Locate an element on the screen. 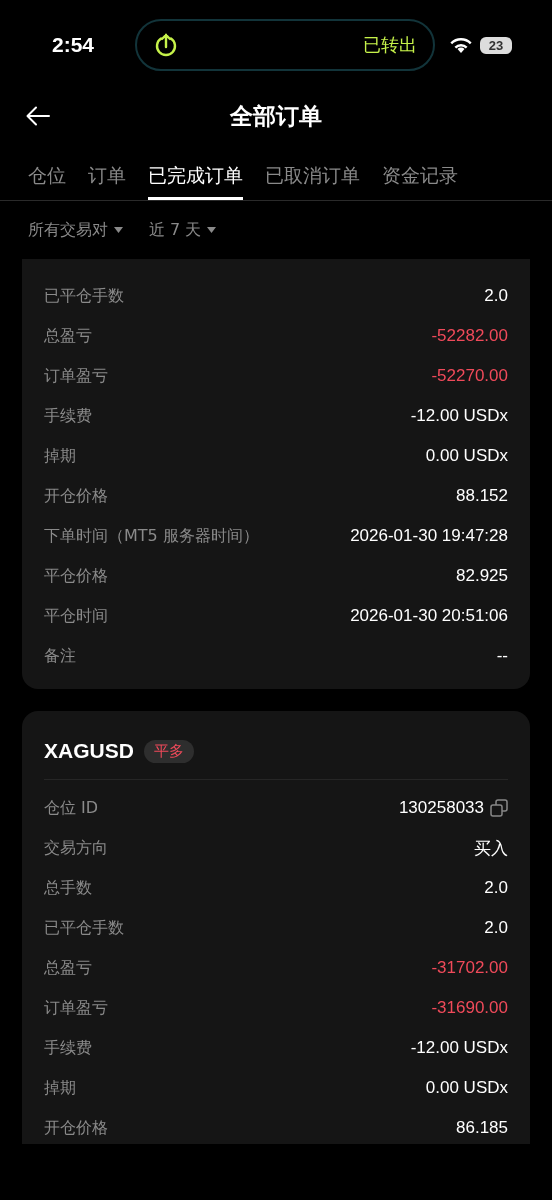  field-label: 平仓时间 is located at coordinates (76, 616).